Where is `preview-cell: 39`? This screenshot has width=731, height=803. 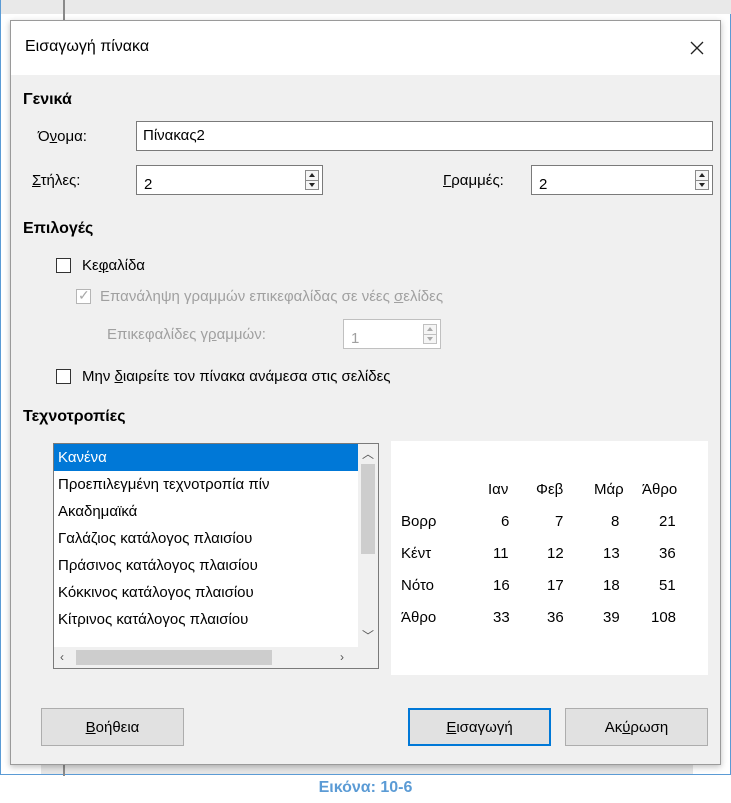
preview-cell: 39 is located at coordinates (611, 617).